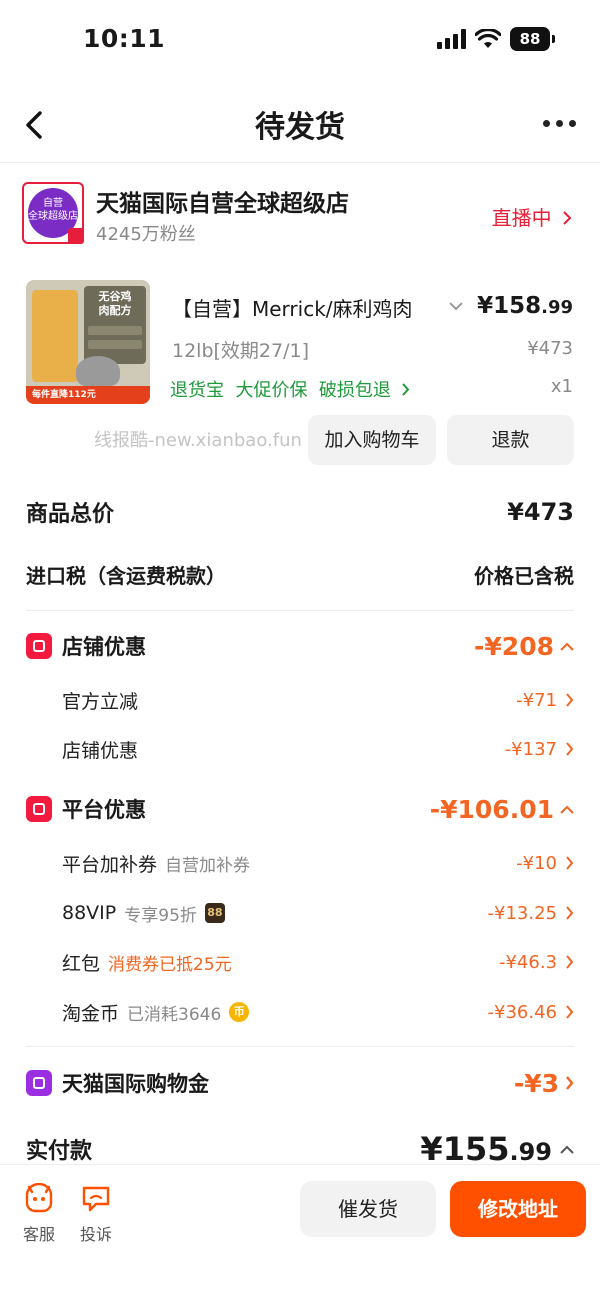 This screenshot has width=600, height=1300. What do you see at coordinates (510, 440) in the screenshot?
I see `refund-button: 退款` at bounding box center [510, 440].